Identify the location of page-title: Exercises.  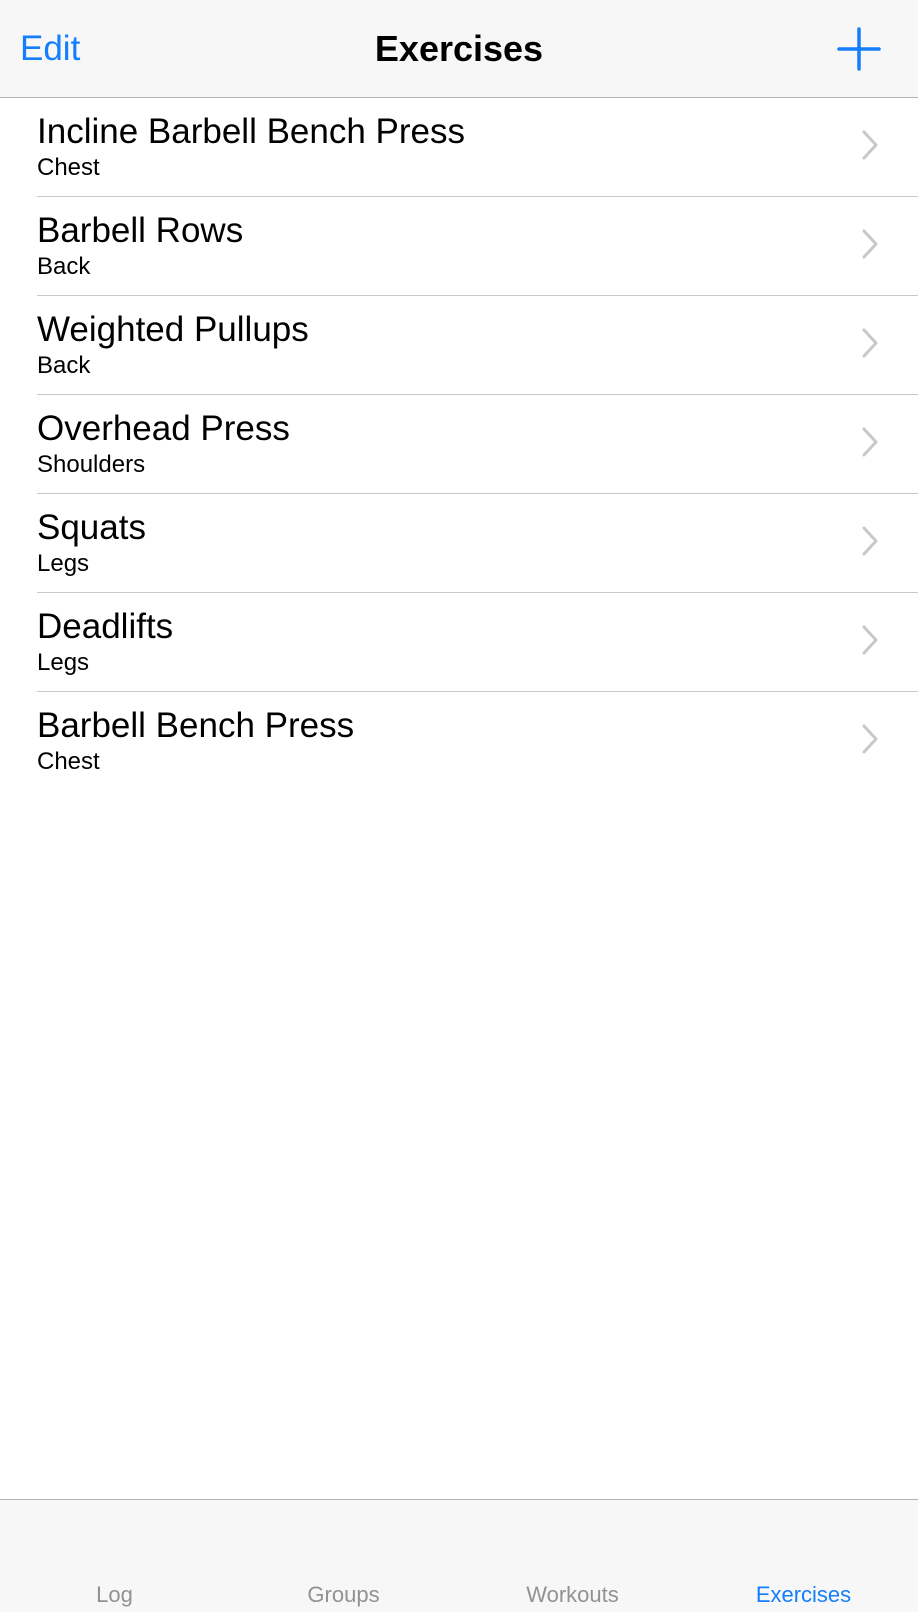
(459, 48).